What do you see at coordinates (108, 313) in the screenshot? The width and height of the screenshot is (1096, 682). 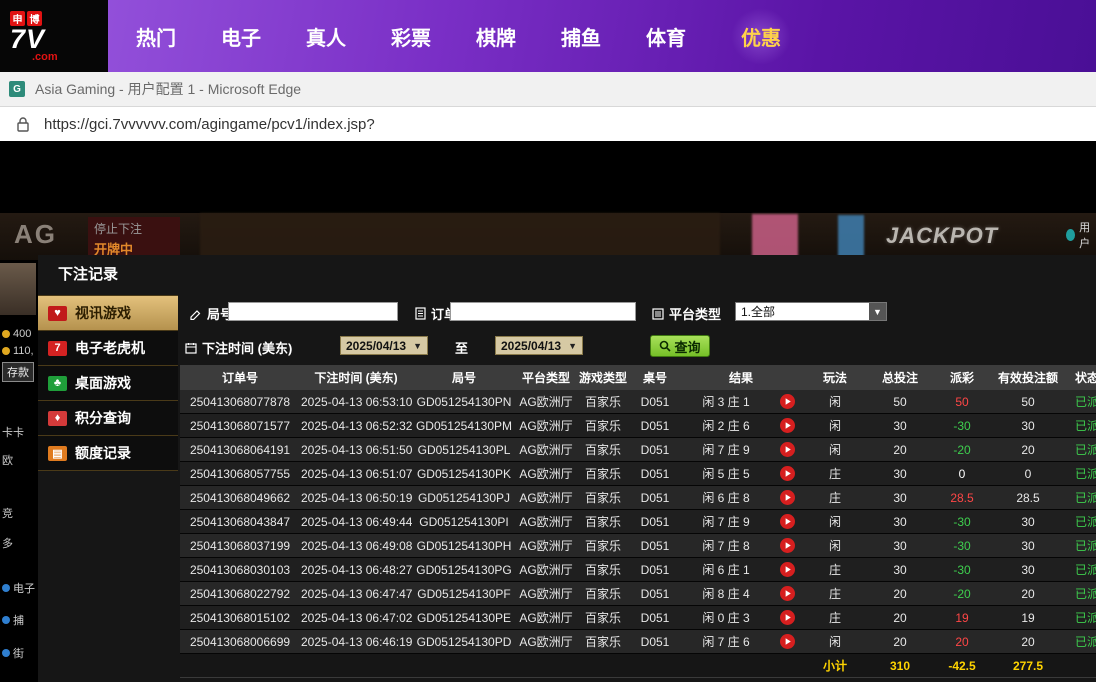 I see `sidebar-item-1: ♥ 视讯游戏` at bounding box center [108, 313].